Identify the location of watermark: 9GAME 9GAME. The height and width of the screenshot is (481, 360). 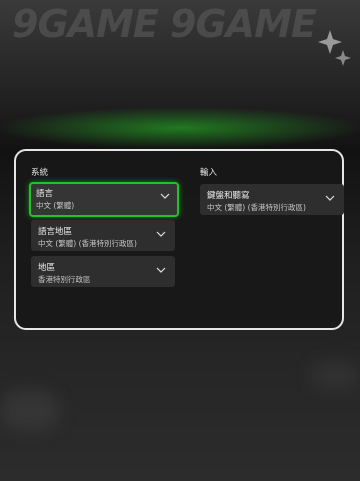
(164, 24).